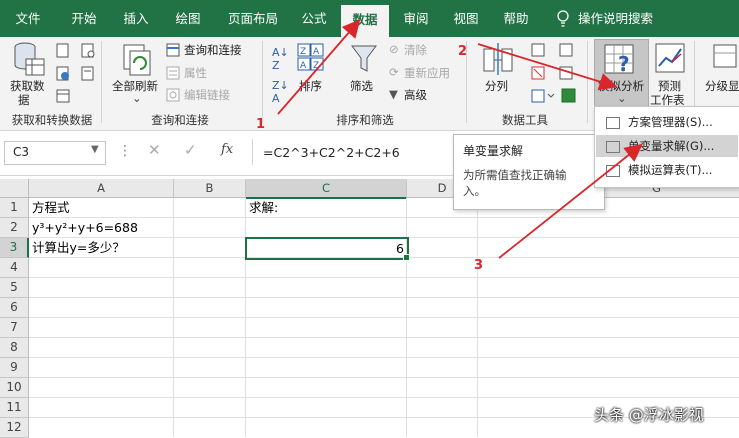 Image resolution: width=739 pixels, height=438 pixels. Describe the element at coordinates (649, 415) in the screenshot. I see `watermark: 头条 @浮冰影视` at that location.